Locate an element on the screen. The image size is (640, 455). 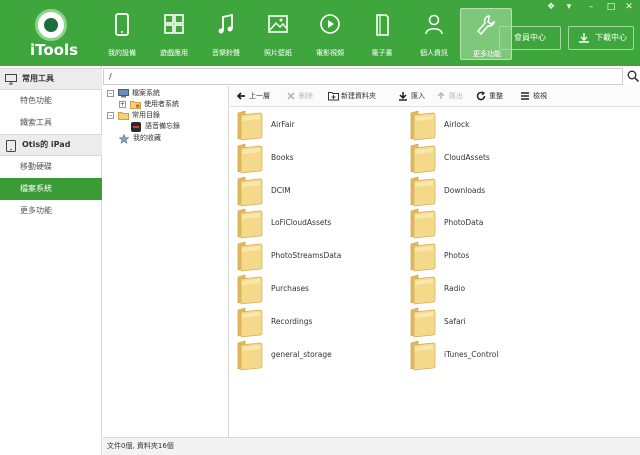
folder-name: Radio is located at coordinates (455, 288).